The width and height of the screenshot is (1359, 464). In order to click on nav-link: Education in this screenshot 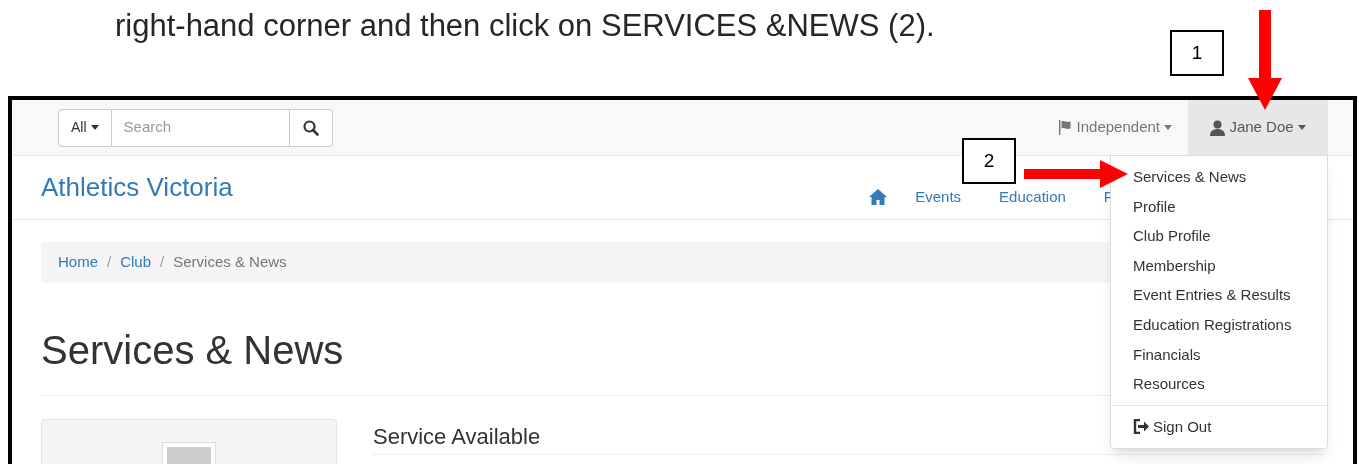, I will do `click(1032, 196)`.